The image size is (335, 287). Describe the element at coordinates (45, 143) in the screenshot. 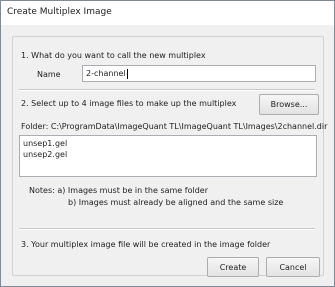

I see `list-item: unsep1.gel` at that location.